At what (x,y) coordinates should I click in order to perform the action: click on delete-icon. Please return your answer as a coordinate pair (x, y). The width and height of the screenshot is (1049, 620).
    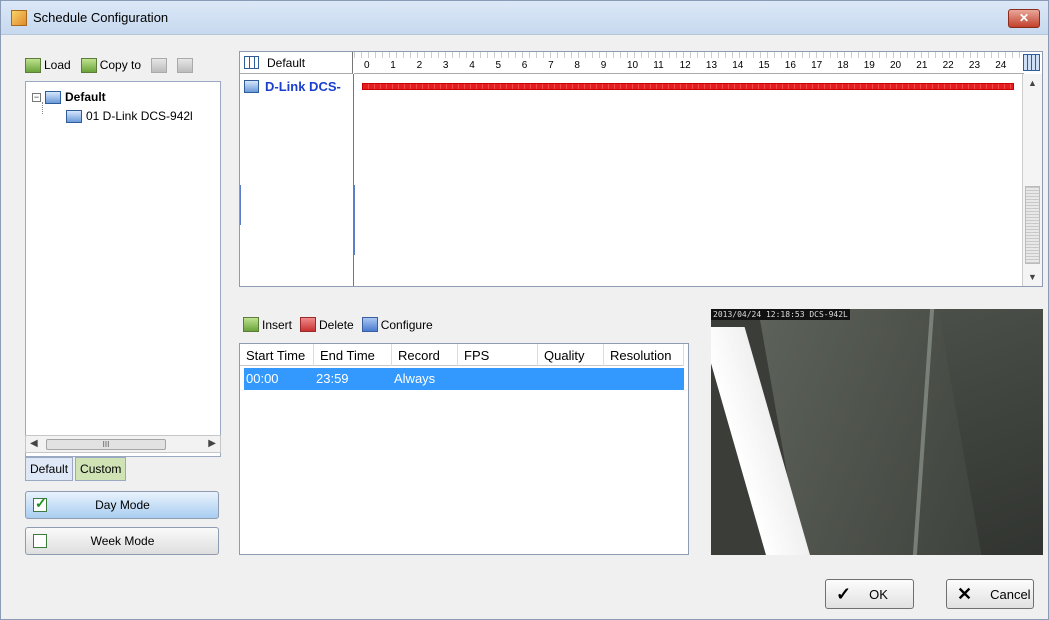
    Looking at the image, I should click on (308, 324).